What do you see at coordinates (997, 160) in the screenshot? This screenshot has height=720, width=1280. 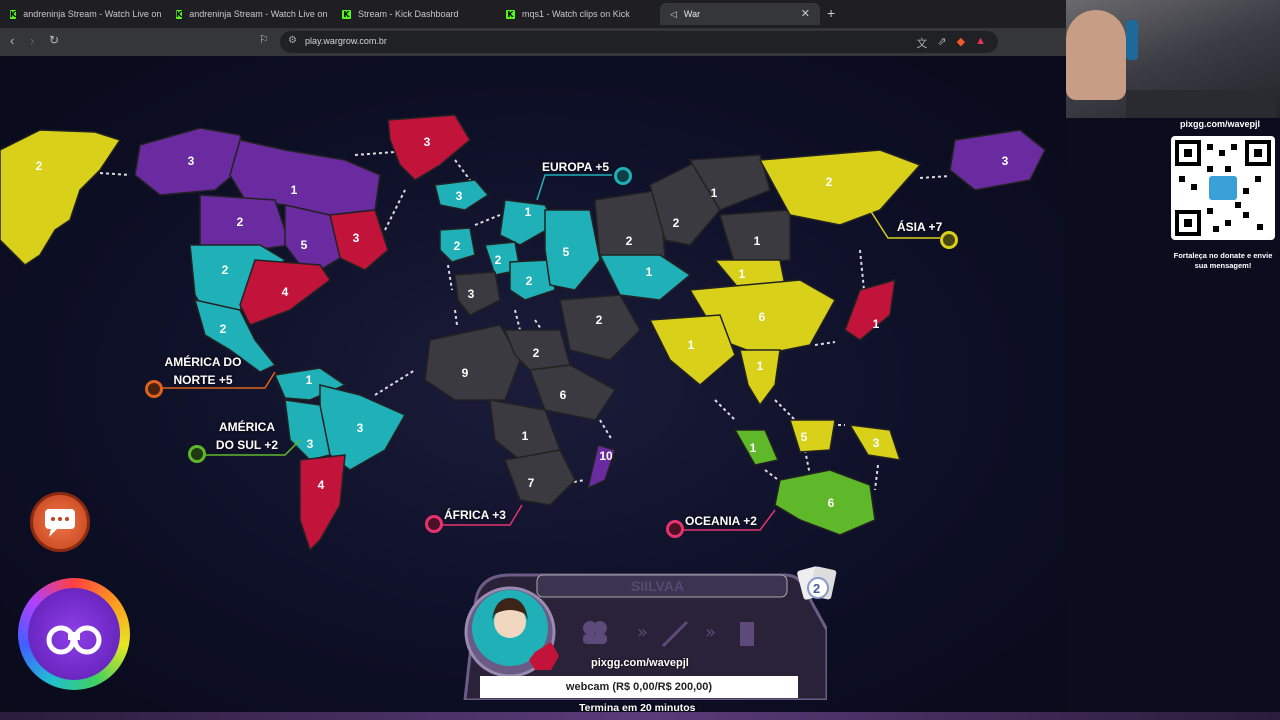 I see `territory-alaska-right` at bounding box center [997, 160].